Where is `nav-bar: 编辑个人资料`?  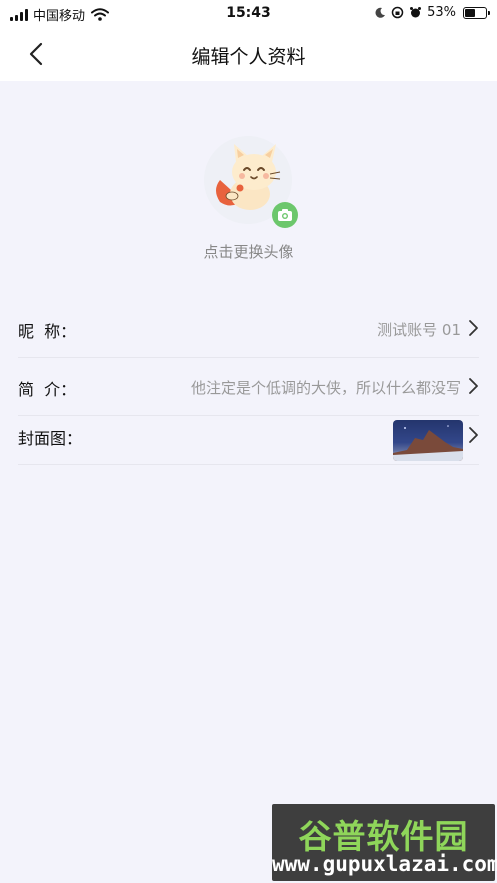
nav-bar: 编辑个人资料 is located at coordinates (248, 53).